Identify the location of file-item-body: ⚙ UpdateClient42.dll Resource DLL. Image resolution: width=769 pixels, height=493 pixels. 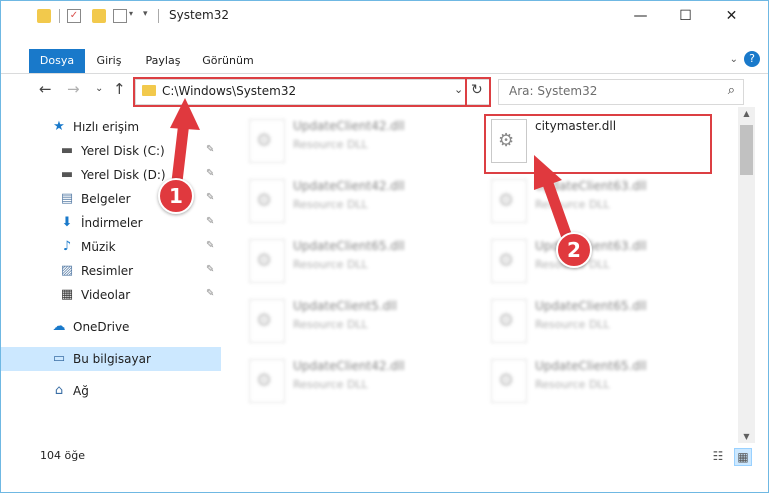
(357, 200).